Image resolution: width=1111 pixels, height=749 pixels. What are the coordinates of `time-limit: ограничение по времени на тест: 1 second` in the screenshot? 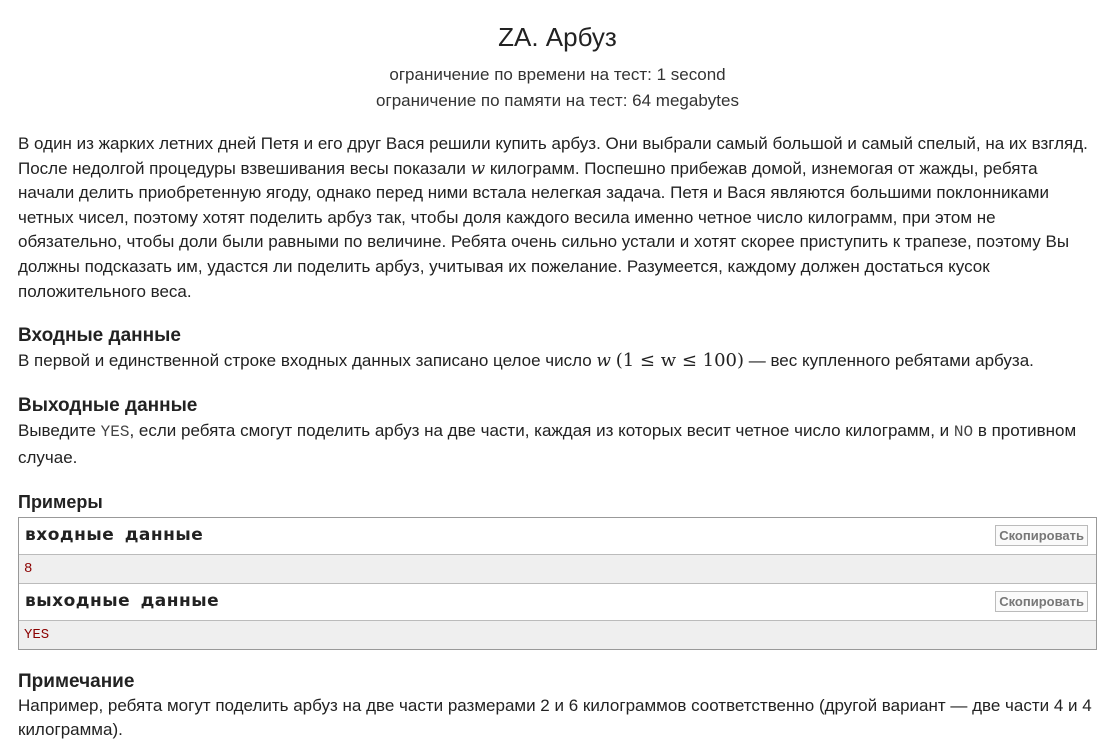 It's located at (557, 74).